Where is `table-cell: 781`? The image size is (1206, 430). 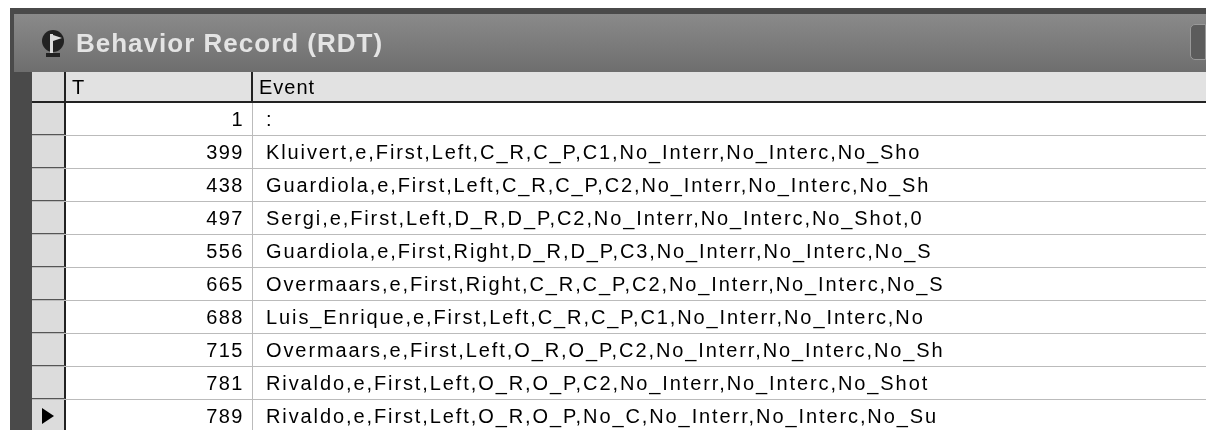
table-cell: 781 is located at coordinates (159, 383).